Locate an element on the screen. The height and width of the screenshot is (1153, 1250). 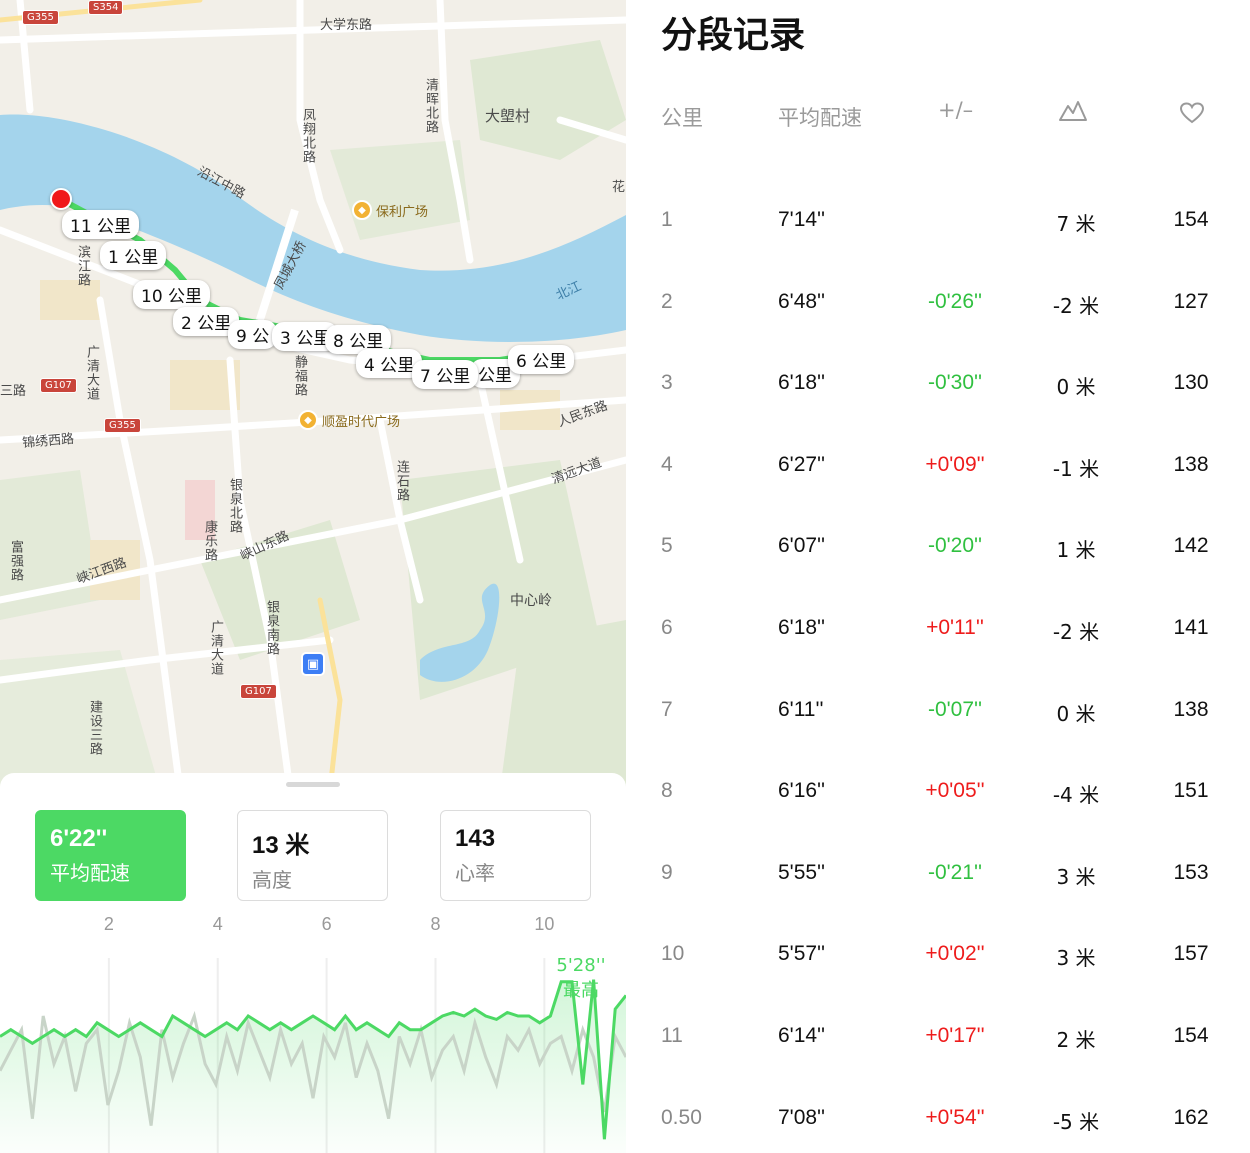
map-label-road: 银泉北路 is located at coordinates (234, 506).